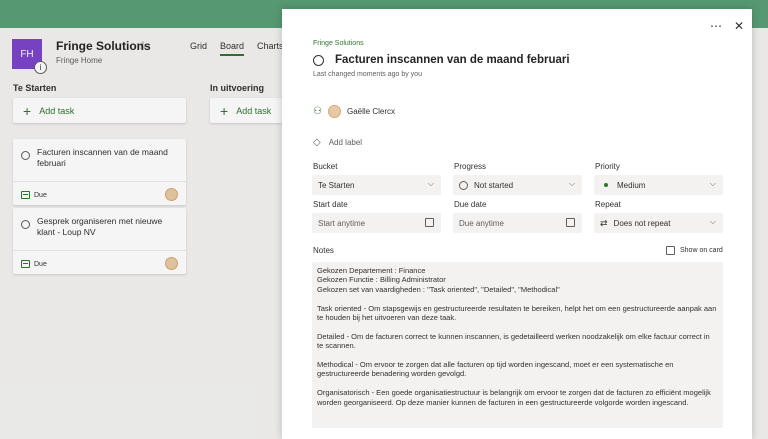 The height and width of the screenshot is (439, 768). I want to click on priority-label: Priority, so click(607, 166).